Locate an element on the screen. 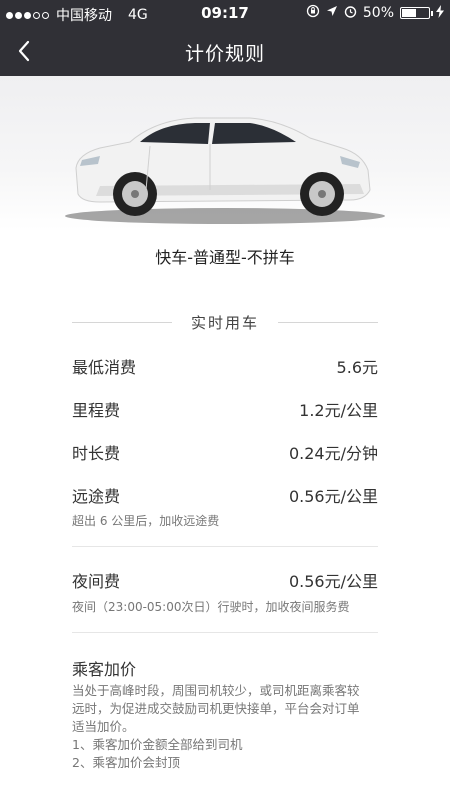 Image resolution: width=450 pixels, height=800 pixels. fee-note-long-distance: 超出 6 公里后，加收远途费 is located at coordinates (146, 521).